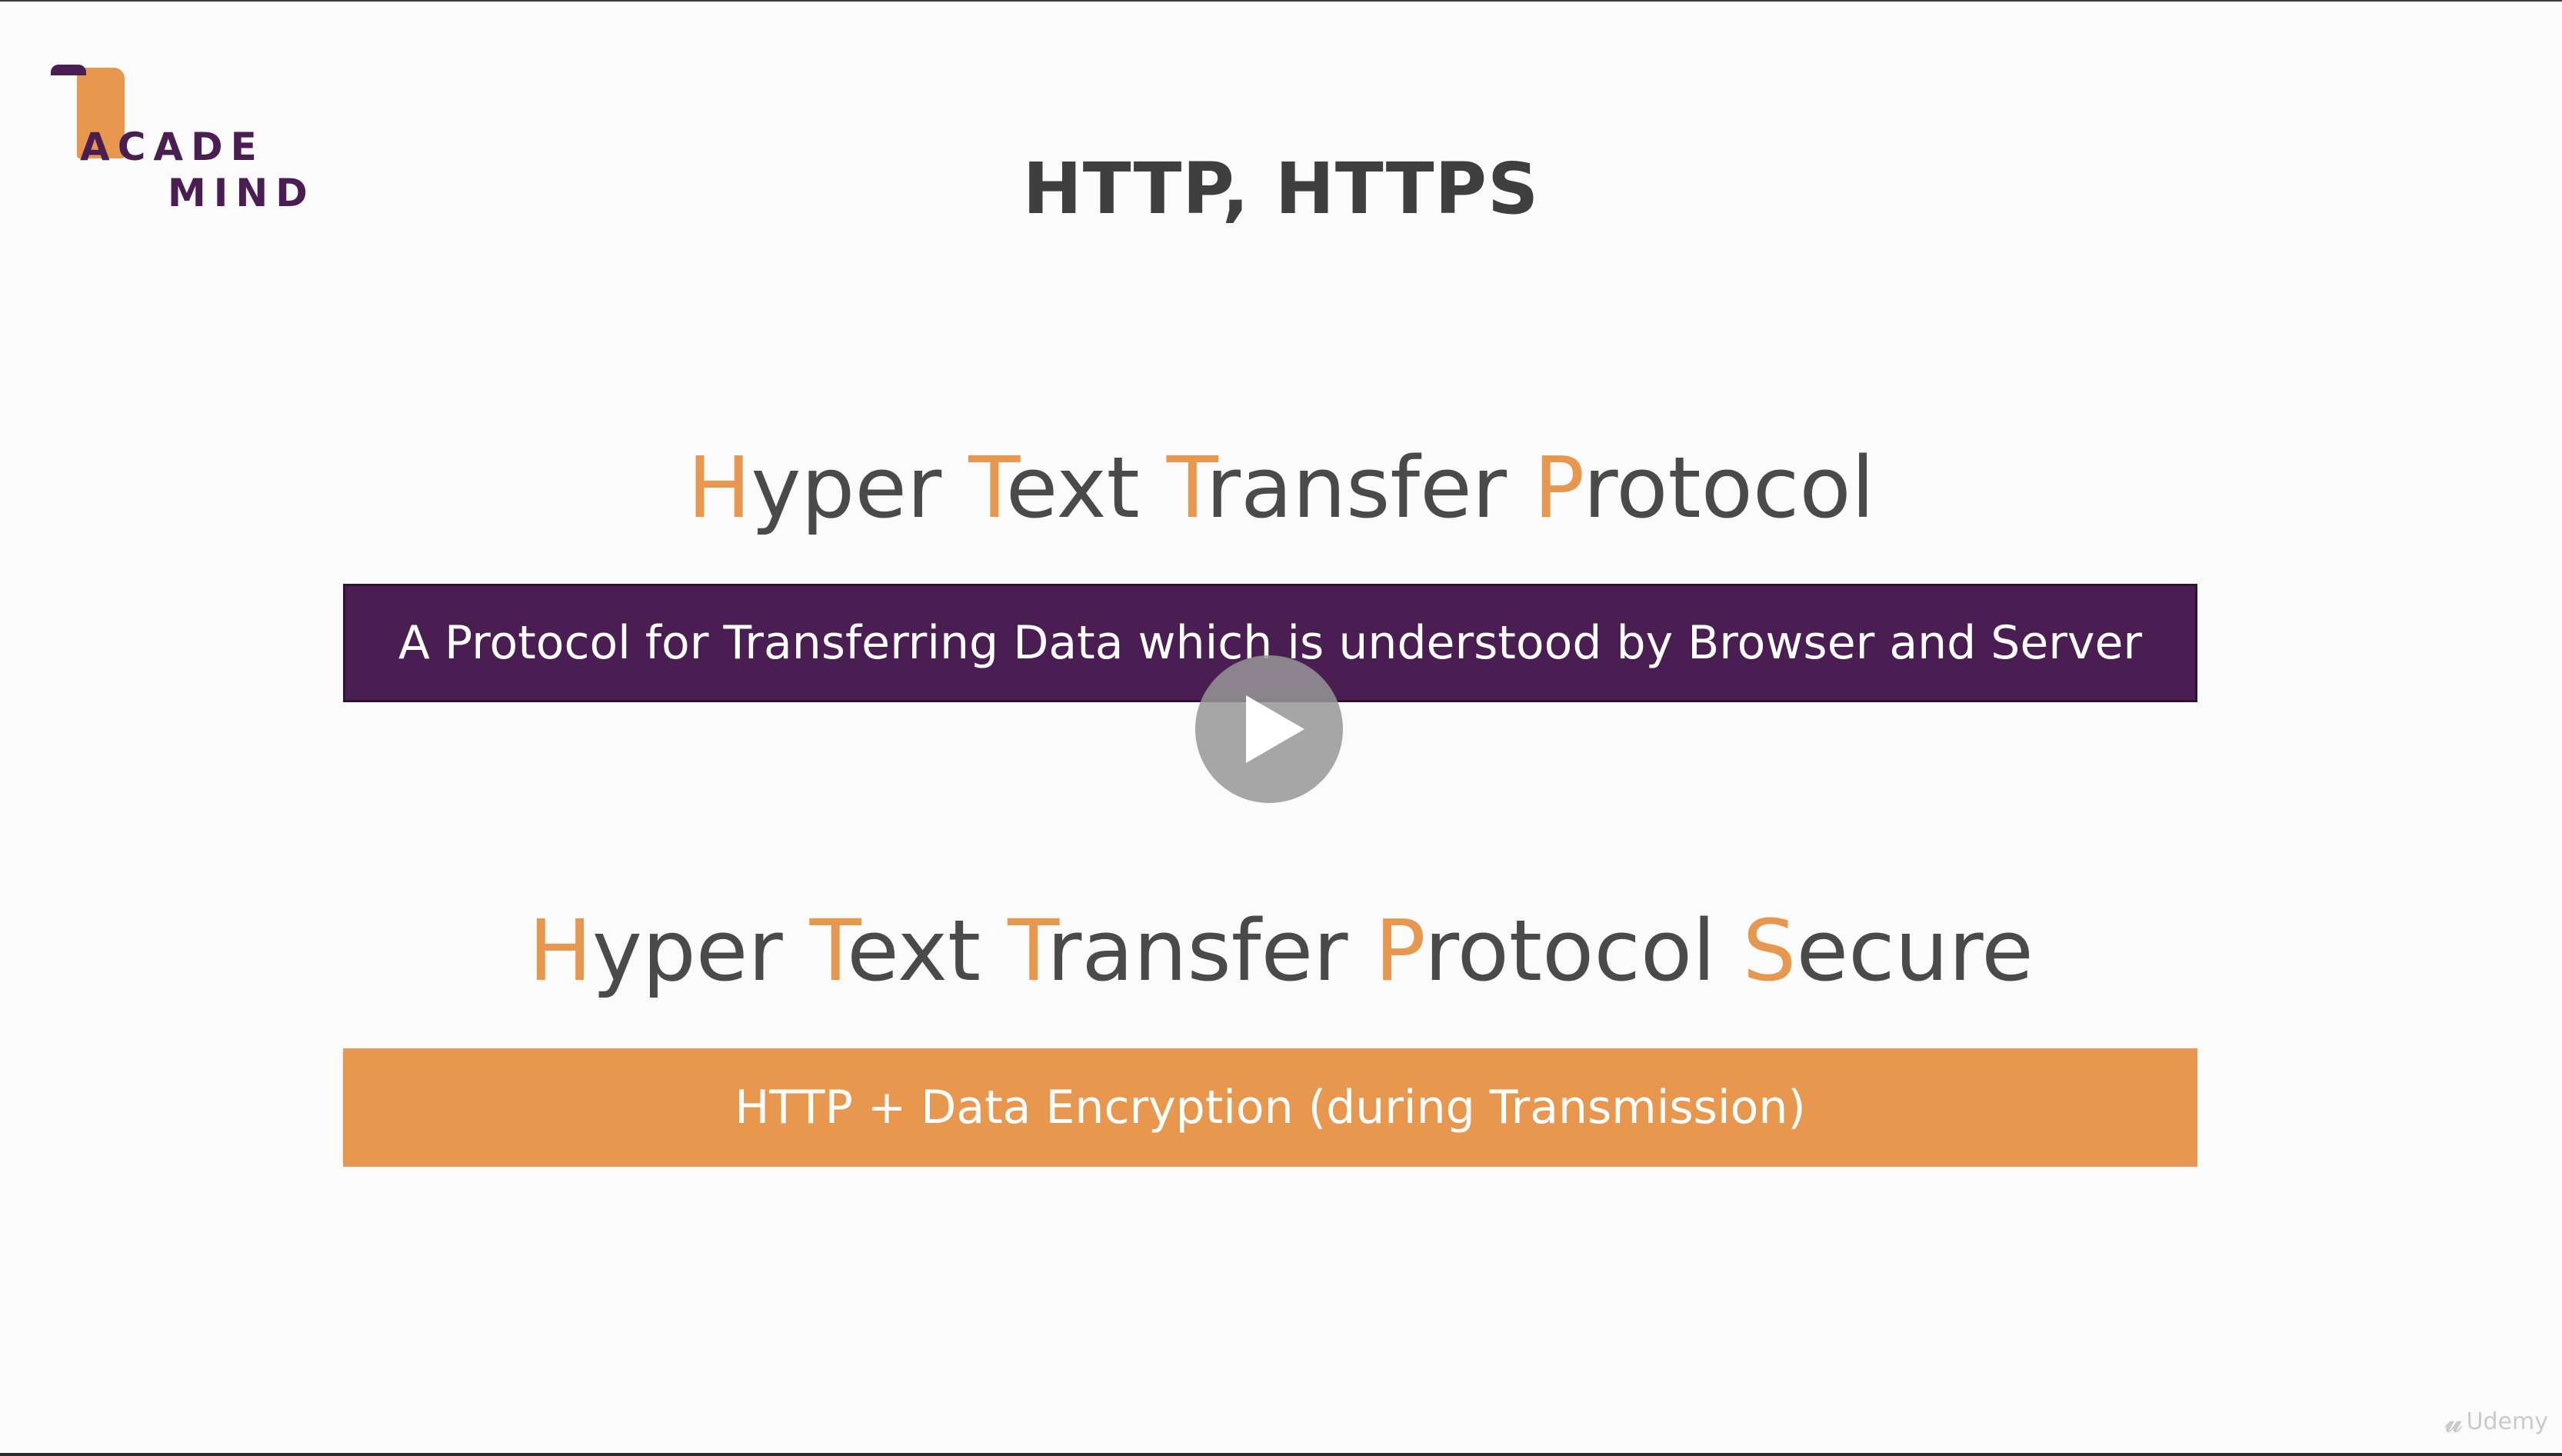  I want to click on heading-word: Secure, so click(1889, 950).